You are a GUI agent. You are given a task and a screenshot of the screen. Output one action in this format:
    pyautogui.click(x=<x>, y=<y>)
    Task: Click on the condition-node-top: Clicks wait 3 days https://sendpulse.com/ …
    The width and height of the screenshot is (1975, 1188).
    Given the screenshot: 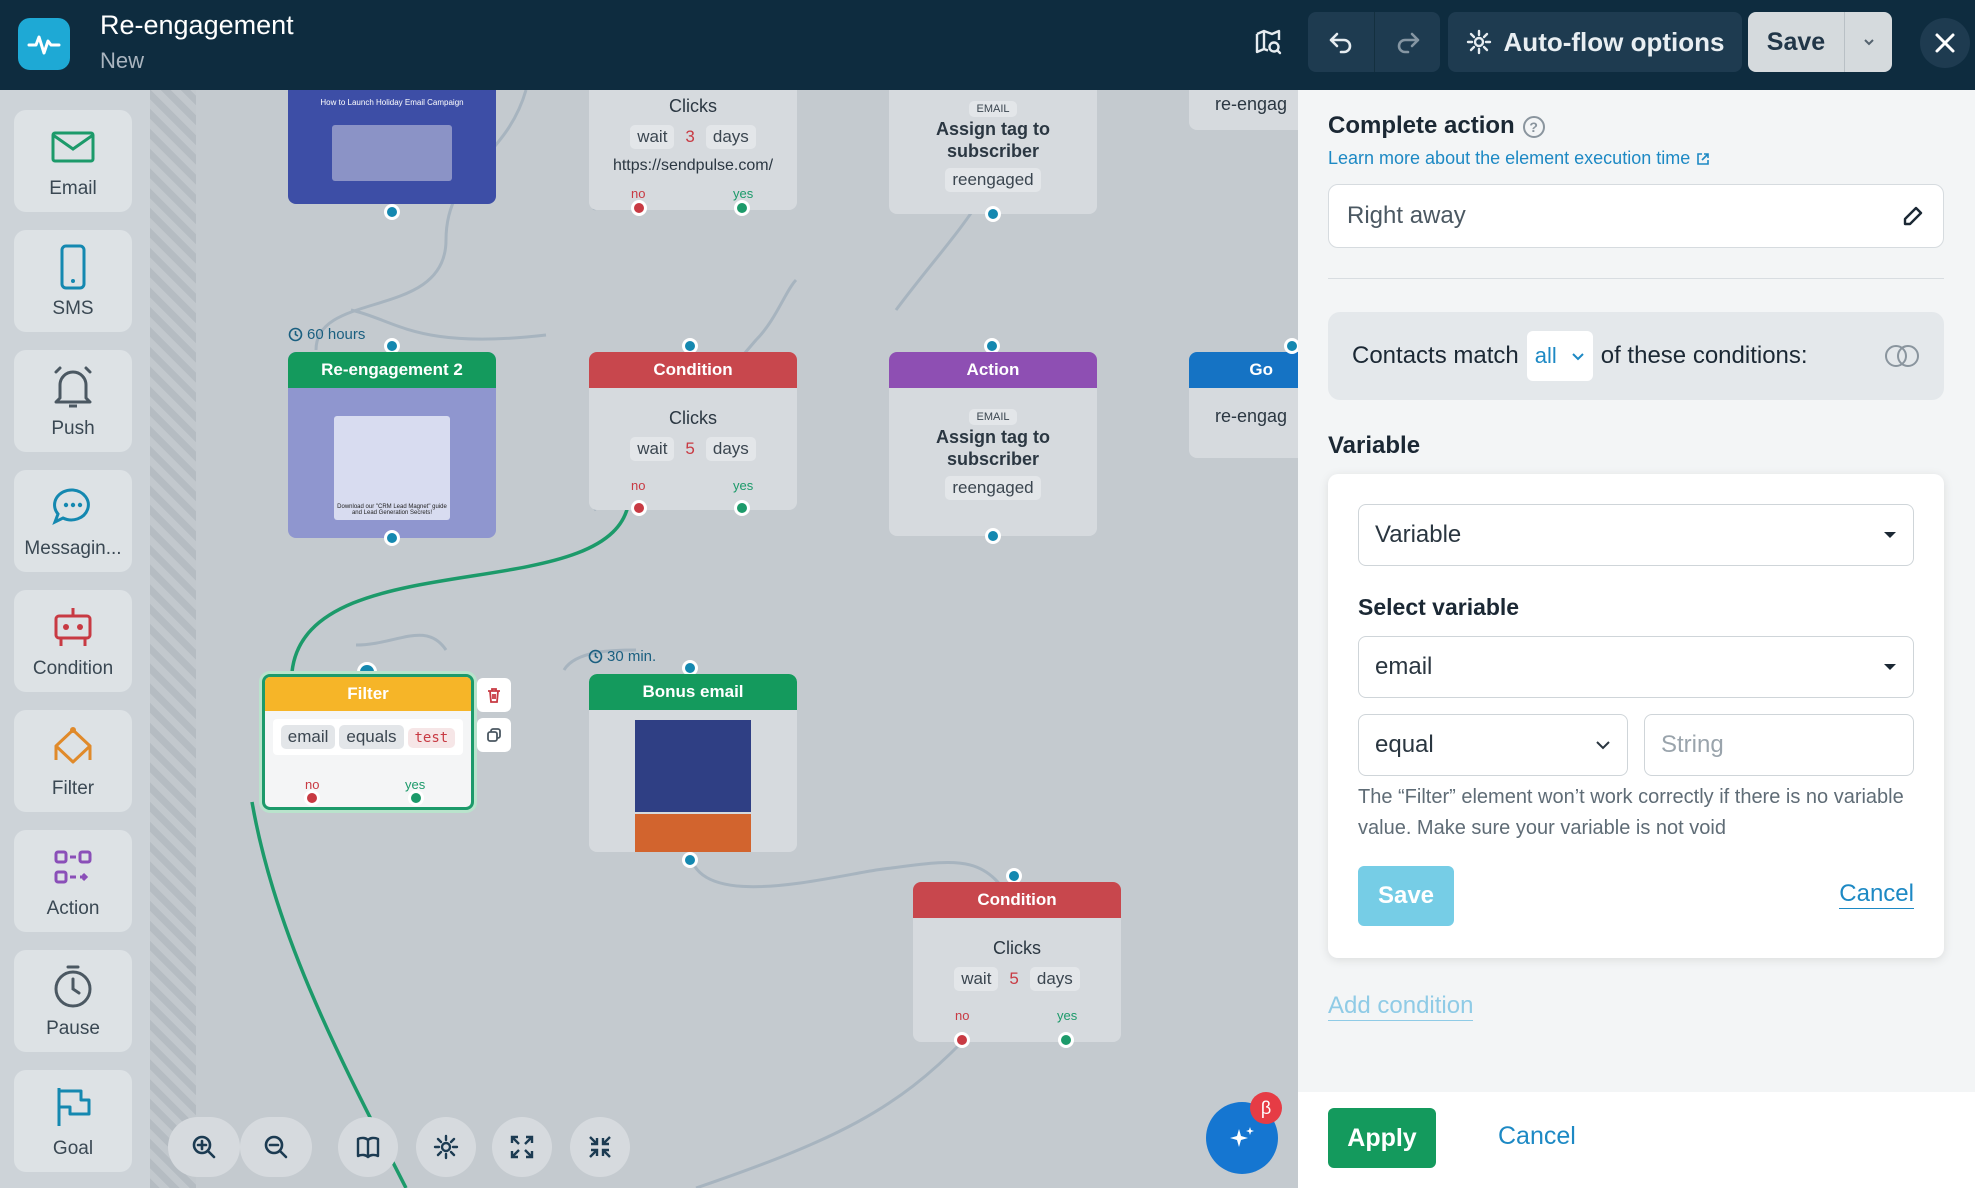 What is the action you would take?
    pyautogui.click(x=693, y=150)
    